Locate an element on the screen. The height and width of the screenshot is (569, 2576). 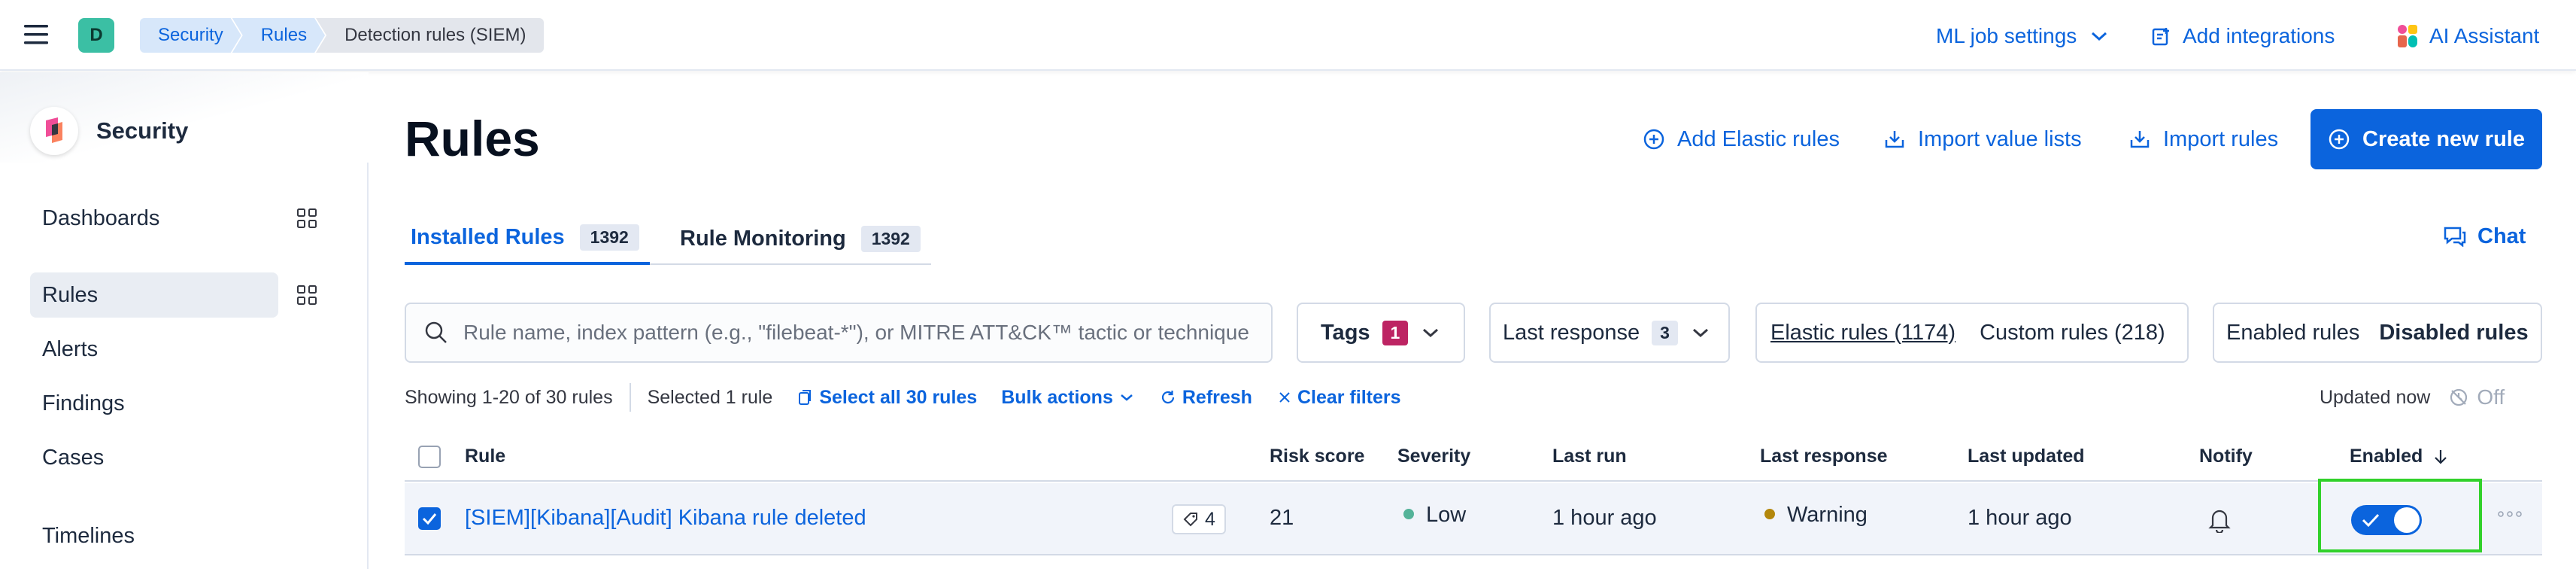
tab-count-badge: 1392 is located at coordinates (609, 237).